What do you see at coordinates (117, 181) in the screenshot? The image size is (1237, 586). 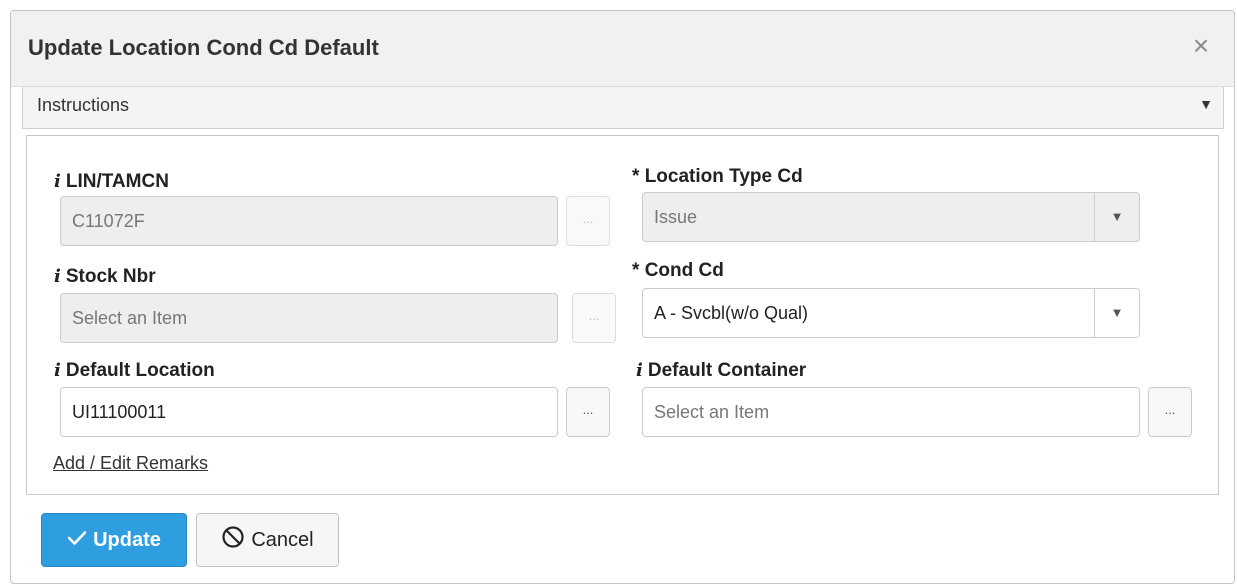 I see `lin-tamcn-label-text: LIN/TAMCN` at bounding box center [117, 181].